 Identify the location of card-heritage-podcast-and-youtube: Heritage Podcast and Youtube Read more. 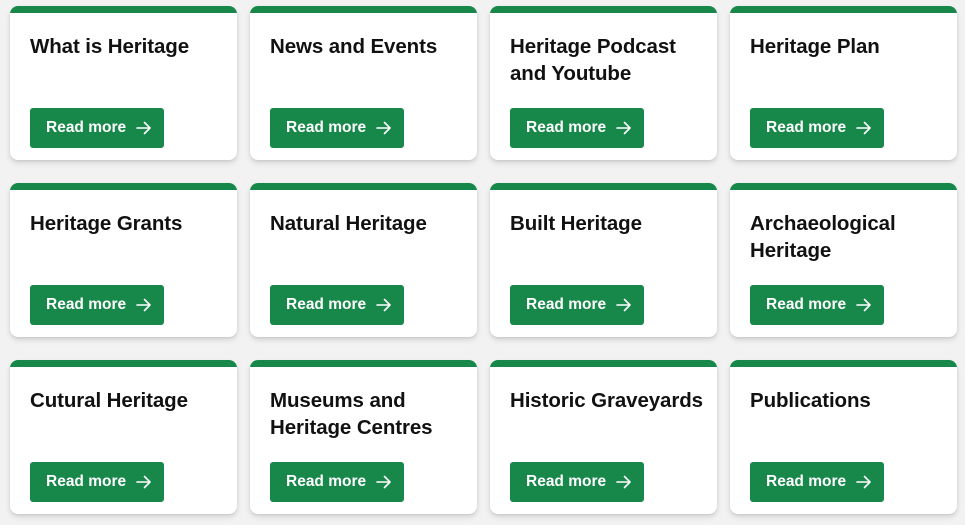
(603, 83).